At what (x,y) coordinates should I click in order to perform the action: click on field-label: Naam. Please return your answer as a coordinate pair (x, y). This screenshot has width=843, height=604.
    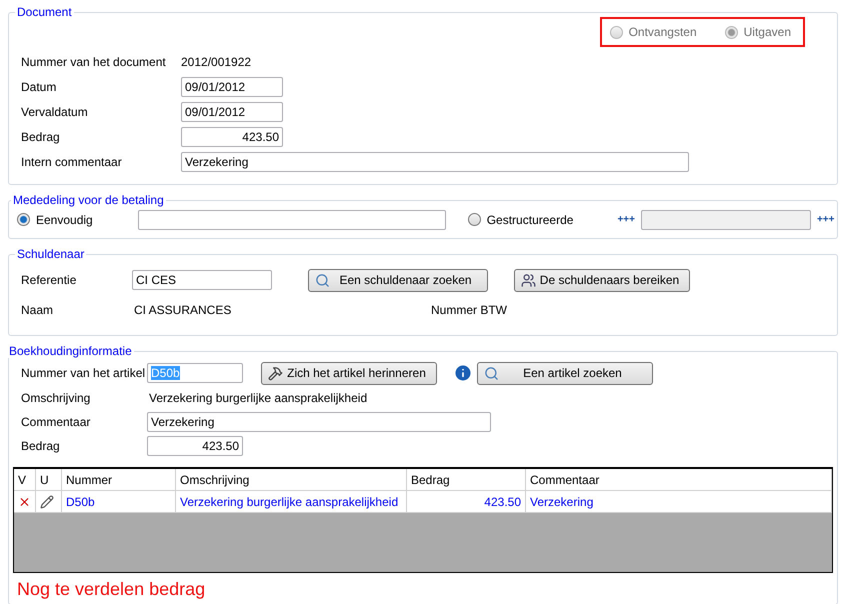
    Looking at the image, I should click on (37, 310).